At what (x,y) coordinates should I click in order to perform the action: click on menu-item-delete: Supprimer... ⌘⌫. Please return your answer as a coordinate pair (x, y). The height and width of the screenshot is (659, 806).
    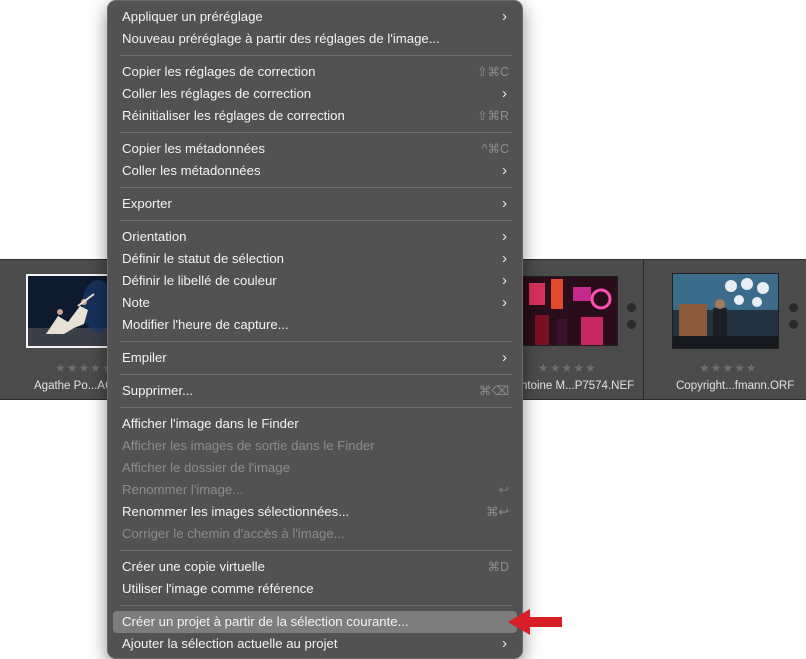
    Looking at the image, I should click on (315, 391).